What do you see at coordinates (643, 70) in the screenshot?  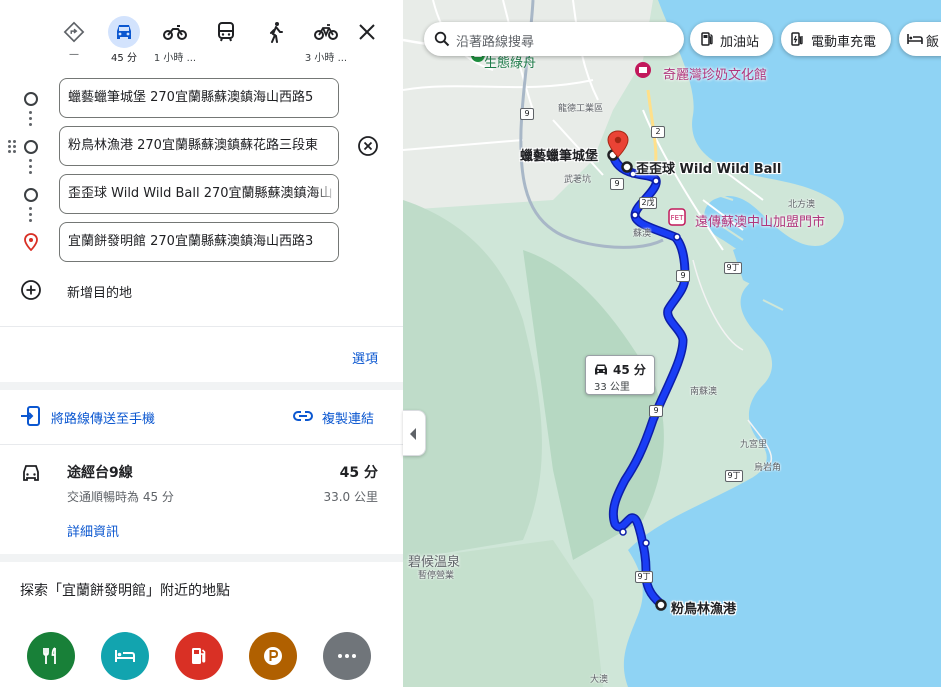 I see `shop-marker-icon` at bounding box center [643, 70].